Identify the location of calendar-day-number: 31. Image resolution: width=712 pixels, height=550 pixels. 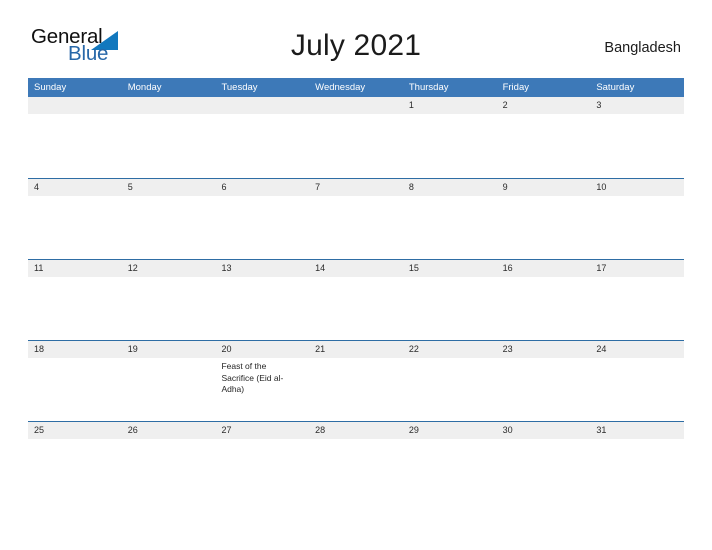
(601, 430).